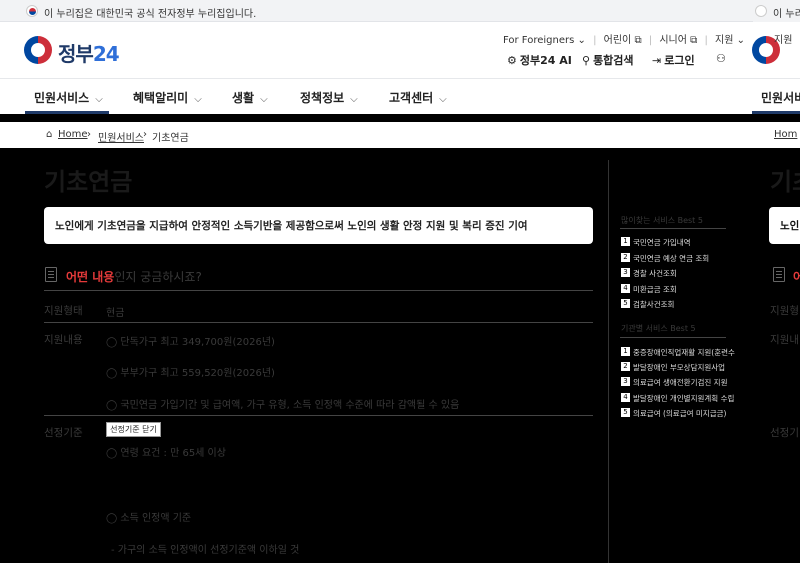  I want to click on criteria-item: - 가구의 소득 인정액이 선정기준액 이하일 것, so click(205, 550).